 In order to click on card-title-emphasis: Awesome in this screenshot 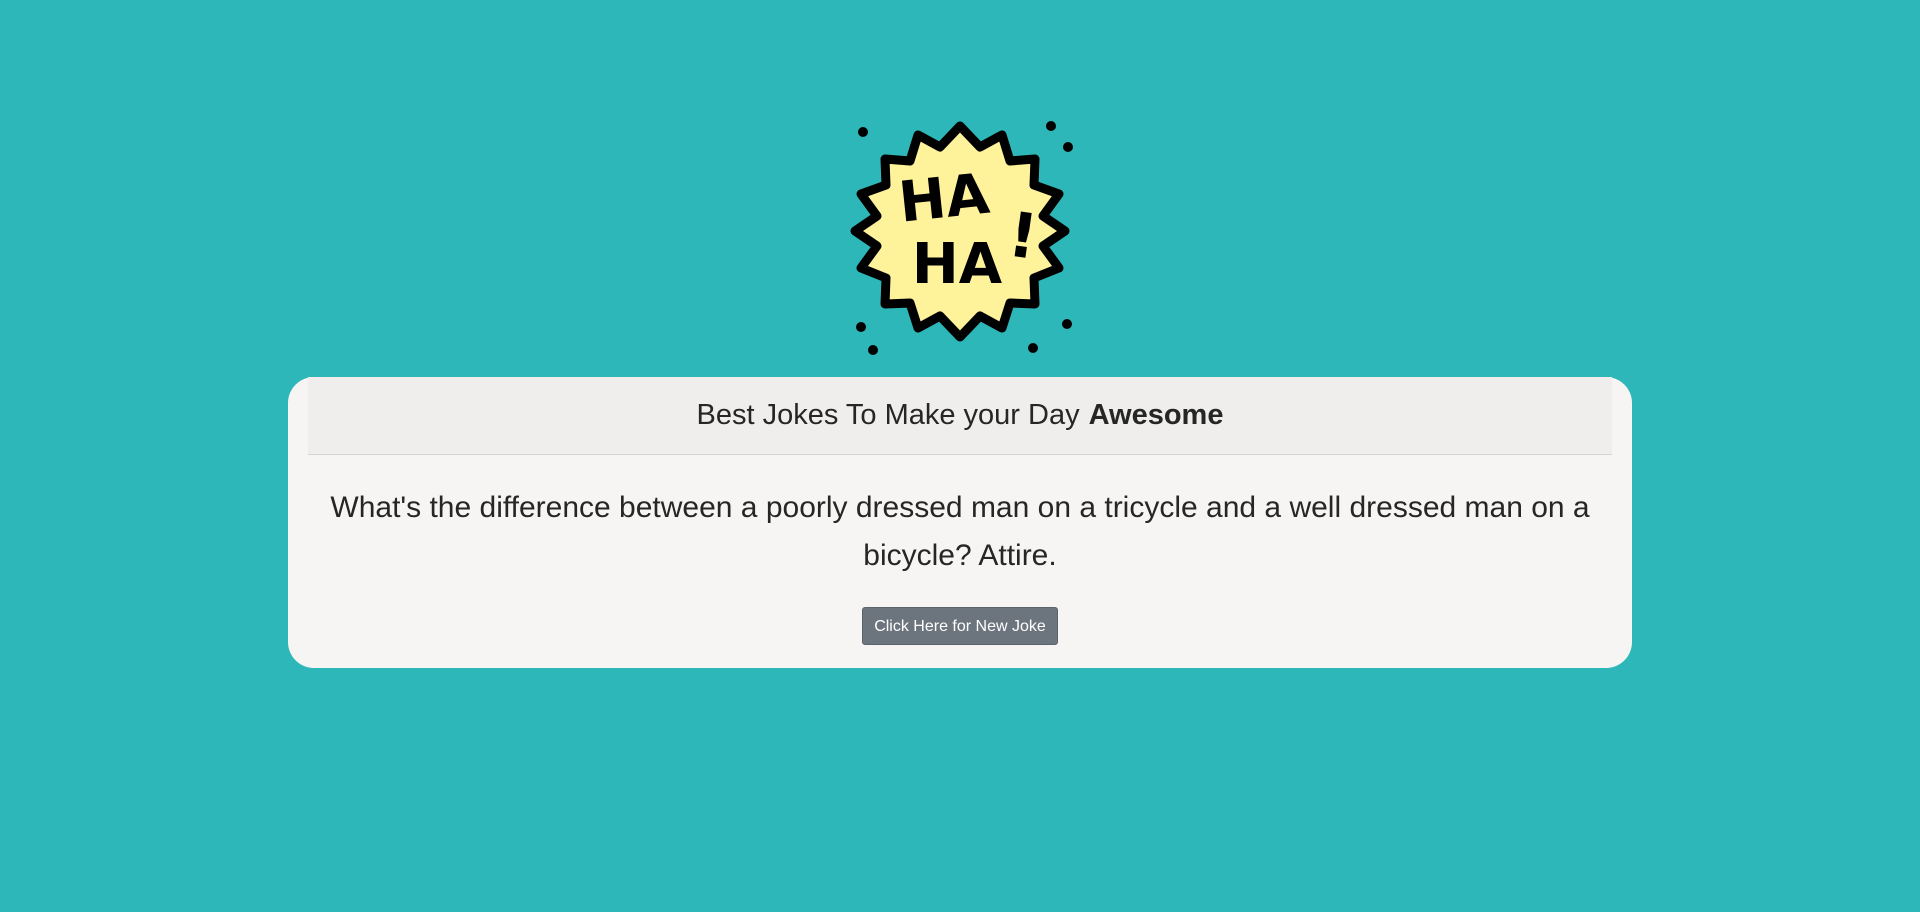, I will do `click(1156, 415)`.